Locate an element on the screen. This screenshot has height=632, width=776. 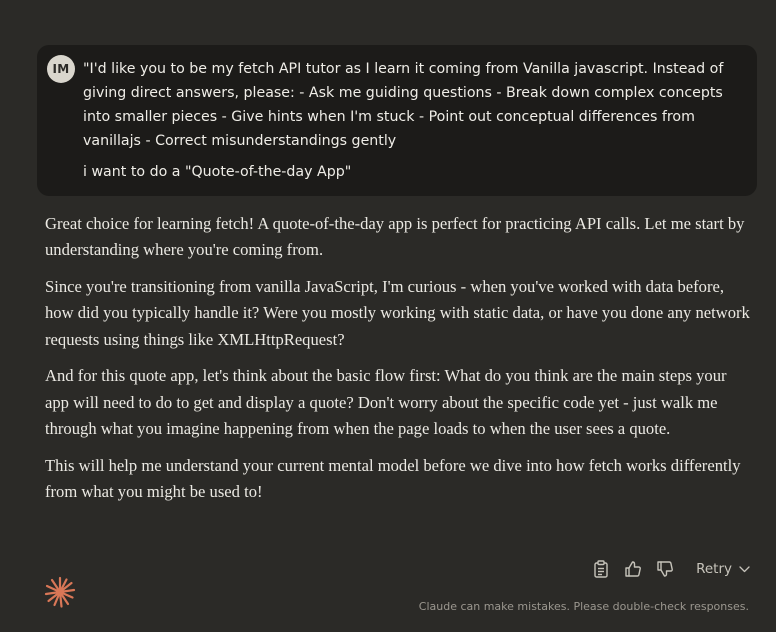
thumbs-down-icon is located at coordinates (665, 569).